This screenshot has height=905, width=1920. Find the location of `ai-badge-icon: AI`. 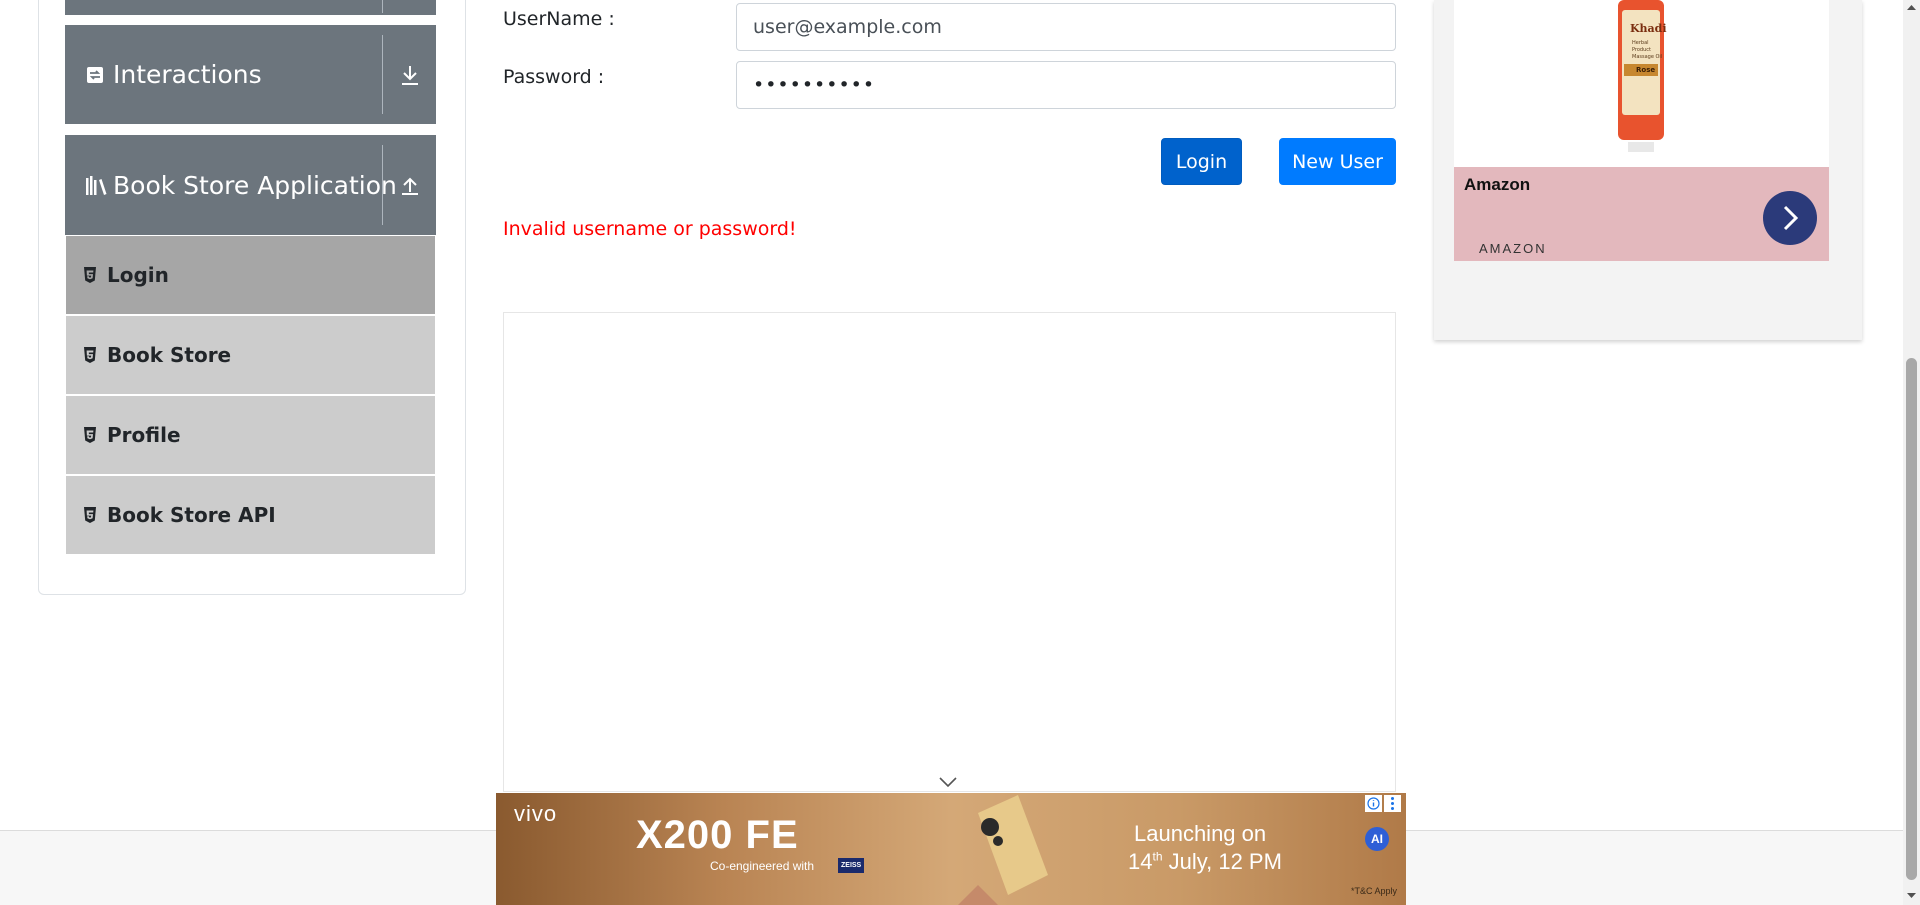

ai-badge-icon: AI is located at coordinates (1377, 839).